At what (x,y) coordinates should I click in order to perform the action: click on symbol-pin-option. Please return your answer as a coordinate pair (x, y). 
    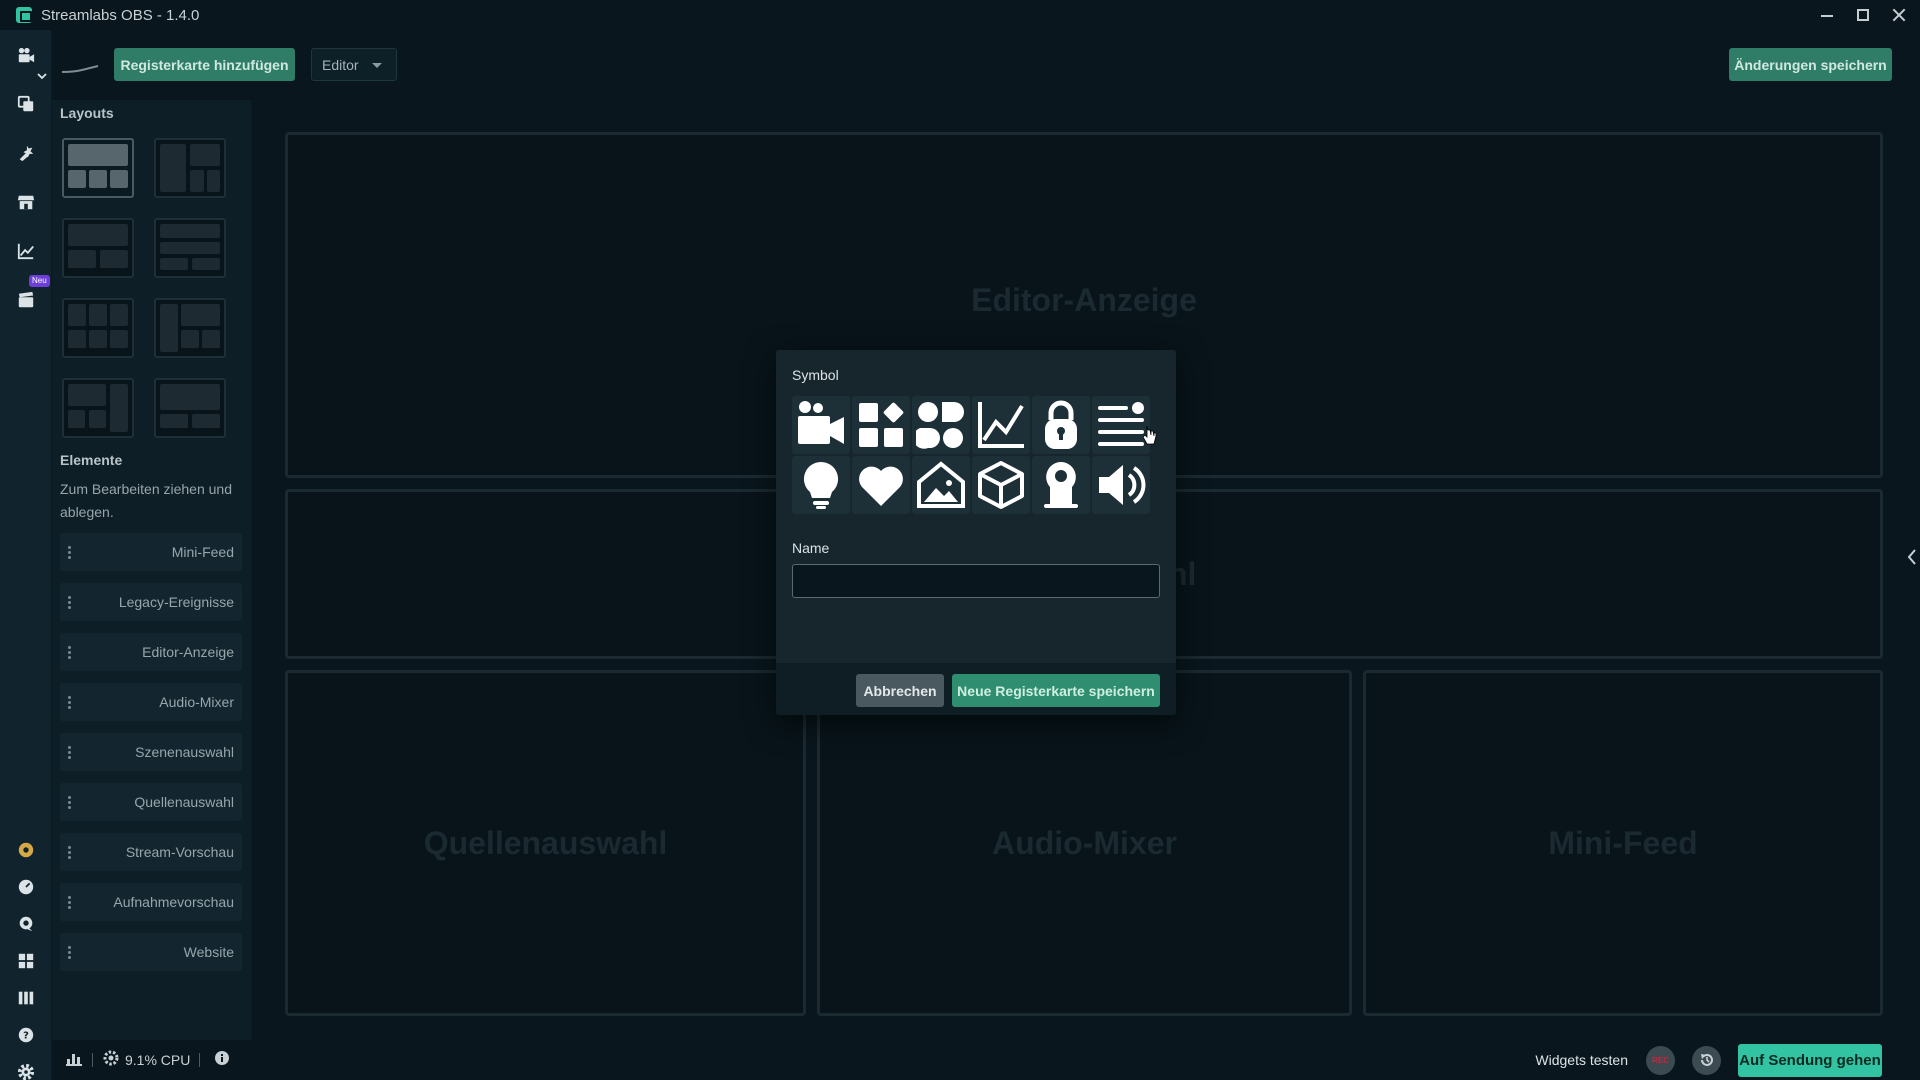
    Looking at the image, I should click on (1061, 485).